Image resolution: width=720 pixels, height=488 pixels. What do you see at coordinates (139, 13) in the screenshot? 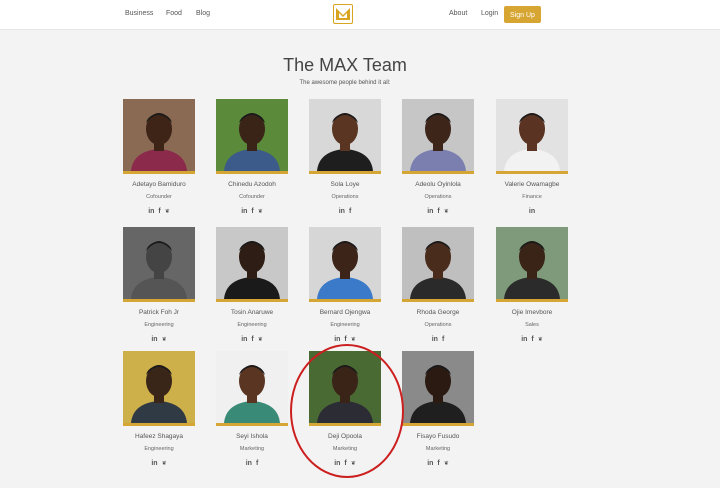
I see `nav-link-business: Business` at bounding box center [139, 13].